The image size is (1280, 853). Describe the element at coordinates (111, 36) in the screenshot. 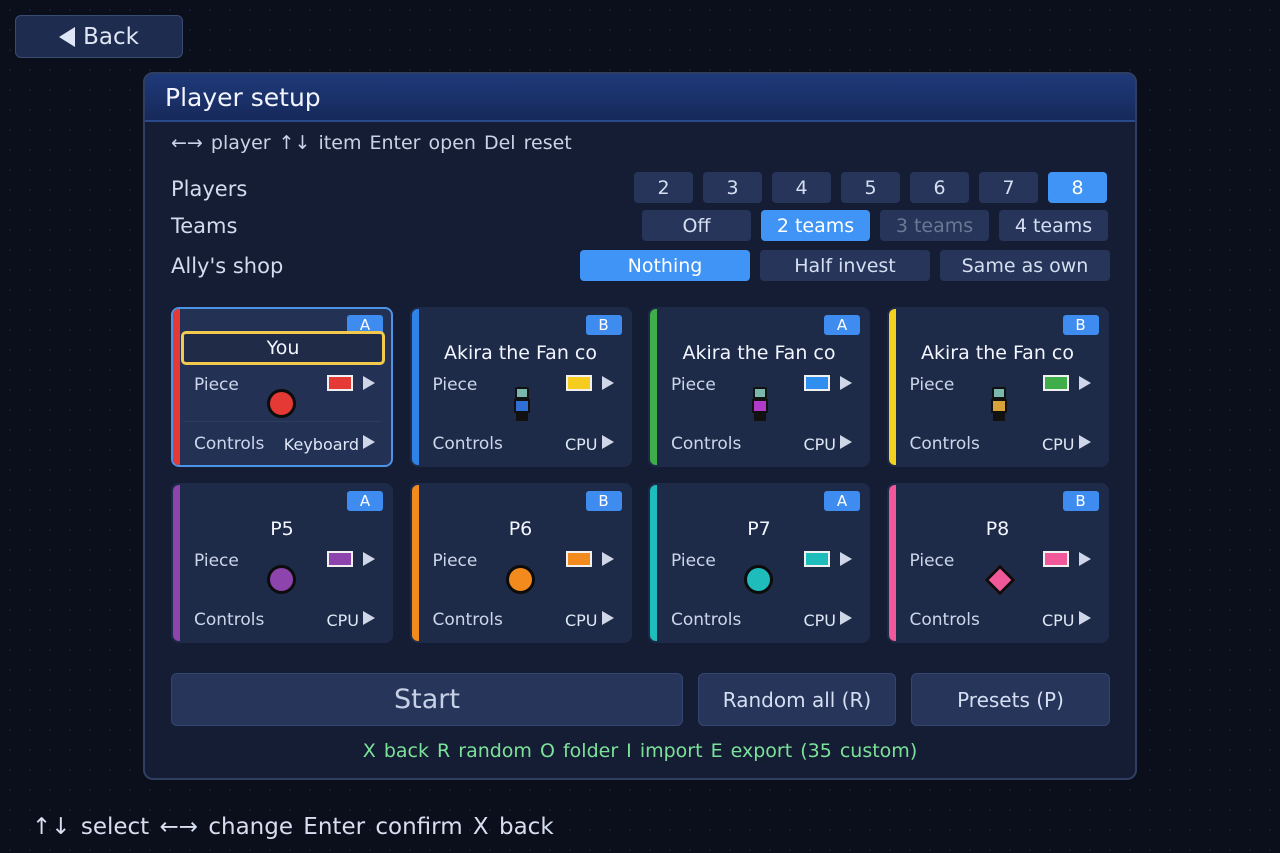

I see `back-label: Back` at that location.